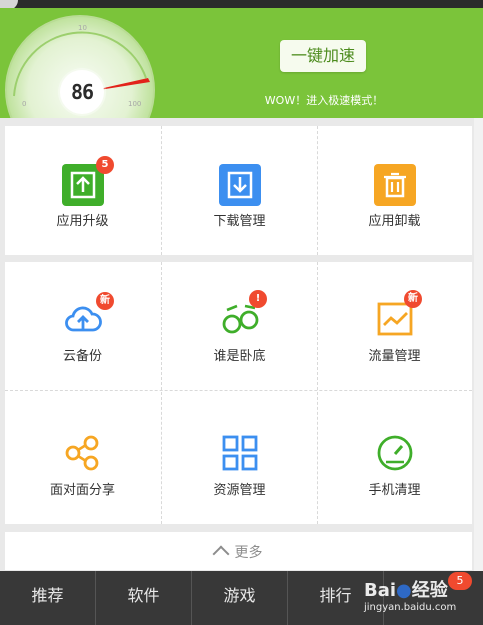 This screenshot has height=625, width=483. What do you see at coordinates (144, 598) in the screenshot?
I see `tab-software: 软件` at bounding box center [144, 598].